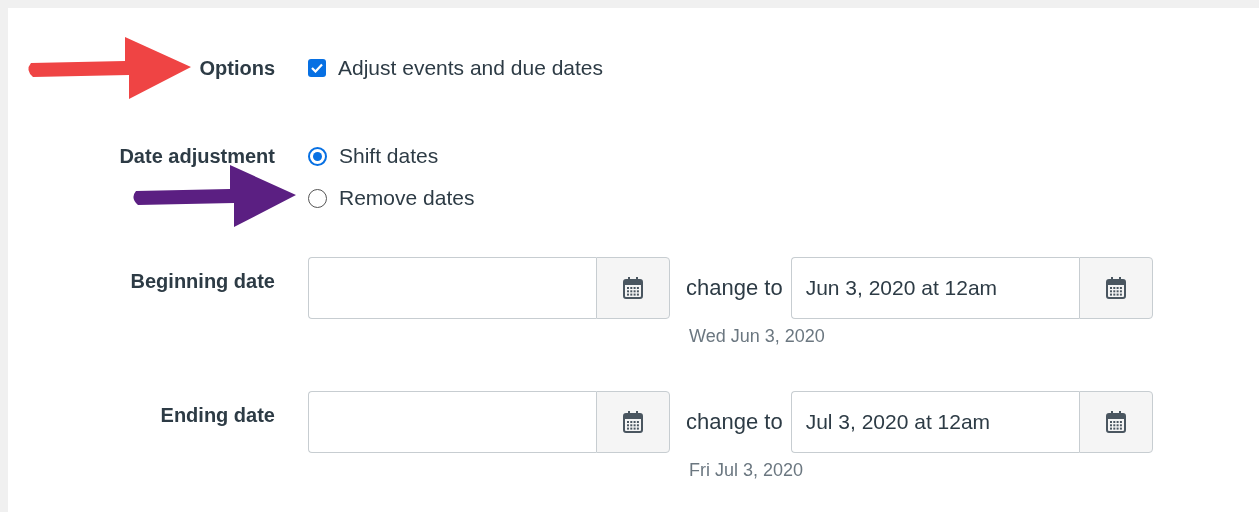 Image resolution: width=1259 pixels, height=512 pixels. I want to click on options-label: Options, so click(237, 68).